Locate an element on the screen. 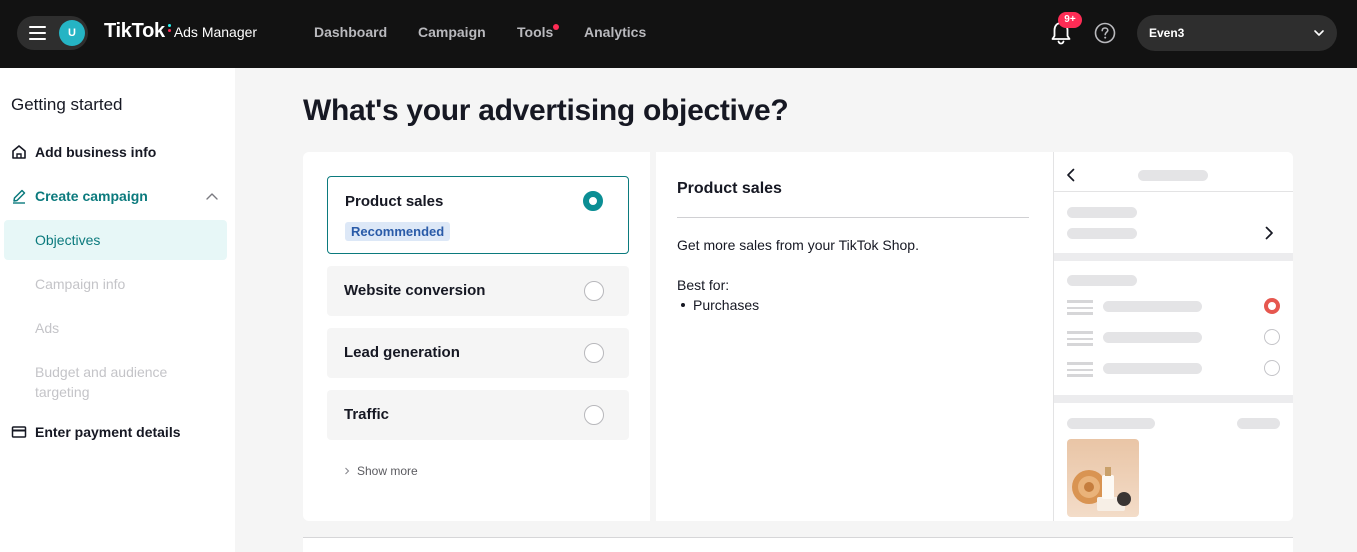 This screenshot has width=1357, height=552. objective-option-product-sales: Product sales Recommended is located at coordinates (478, 215).